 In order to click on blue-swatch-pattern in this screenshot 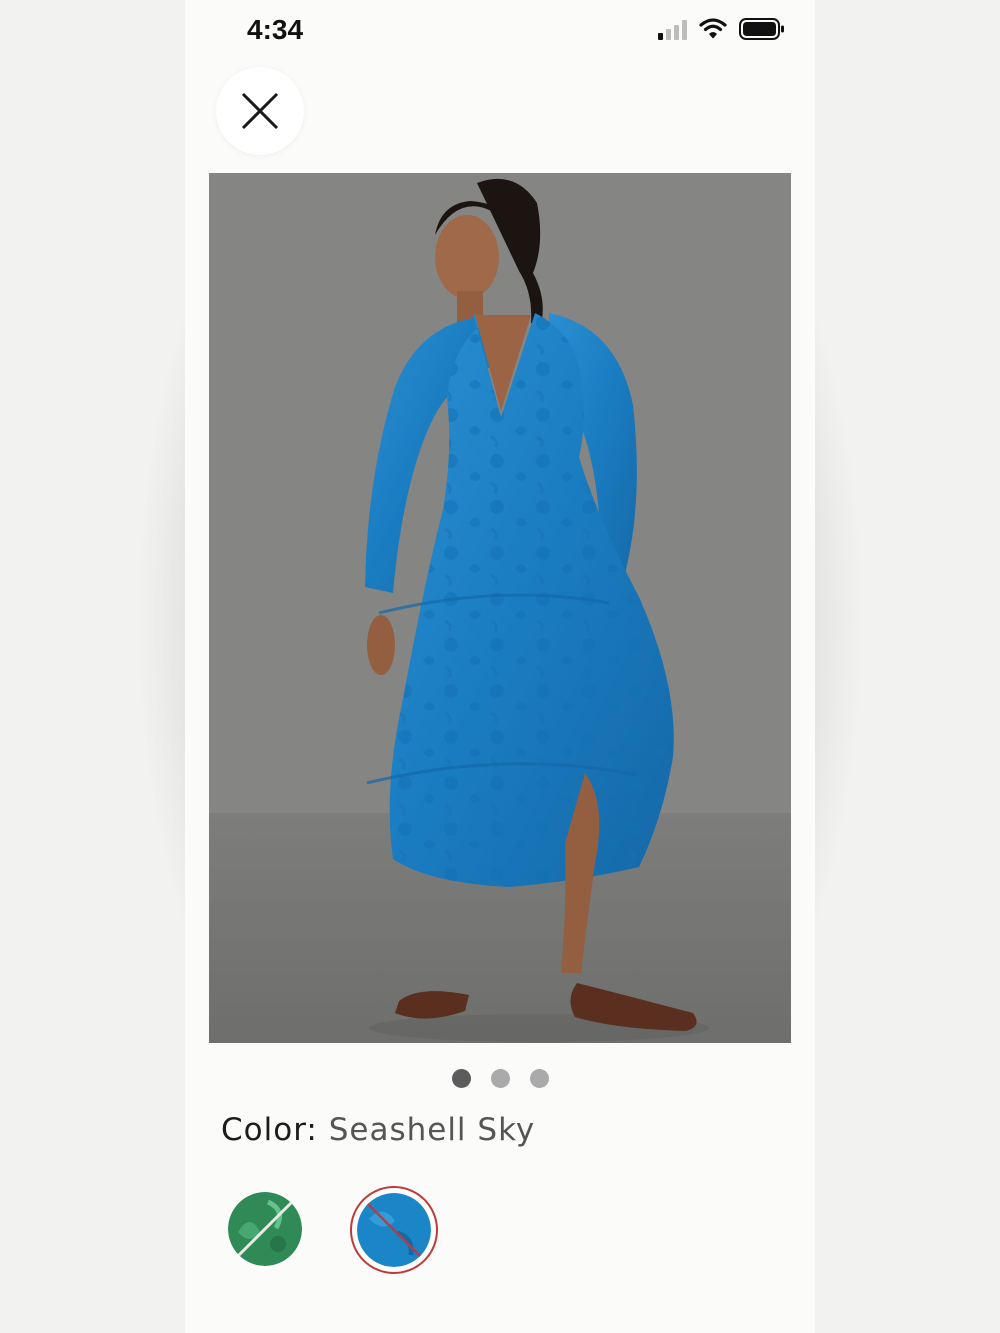, I will do `click(394, 1230)`.